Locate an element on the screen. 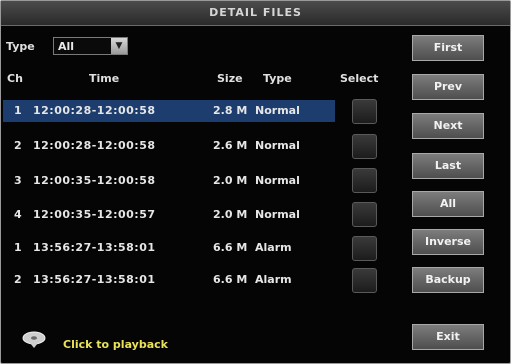  next-page-button: Next is located at coordinates (448, 126).